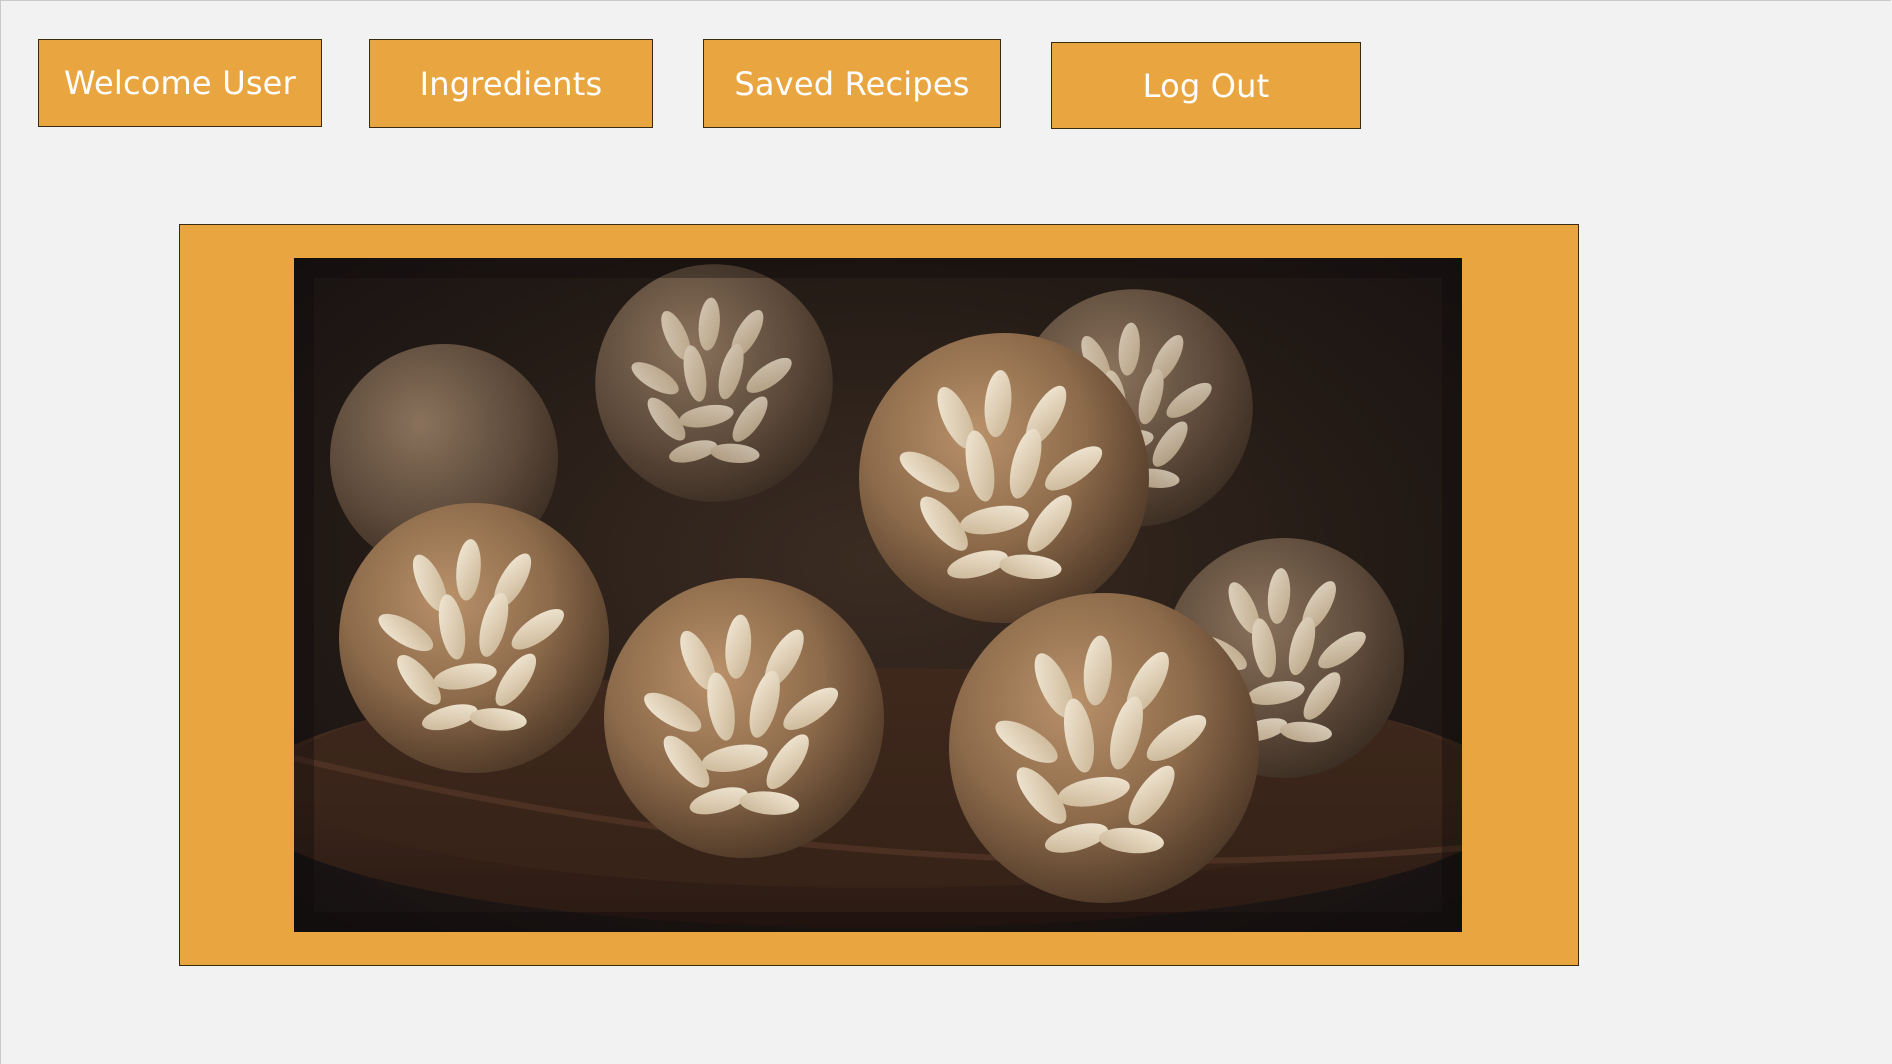  What do you see at coordinates (511, 83) in the screenshot?
I see `ingredients-button: Ingredients` at bounding box center [511, 83].